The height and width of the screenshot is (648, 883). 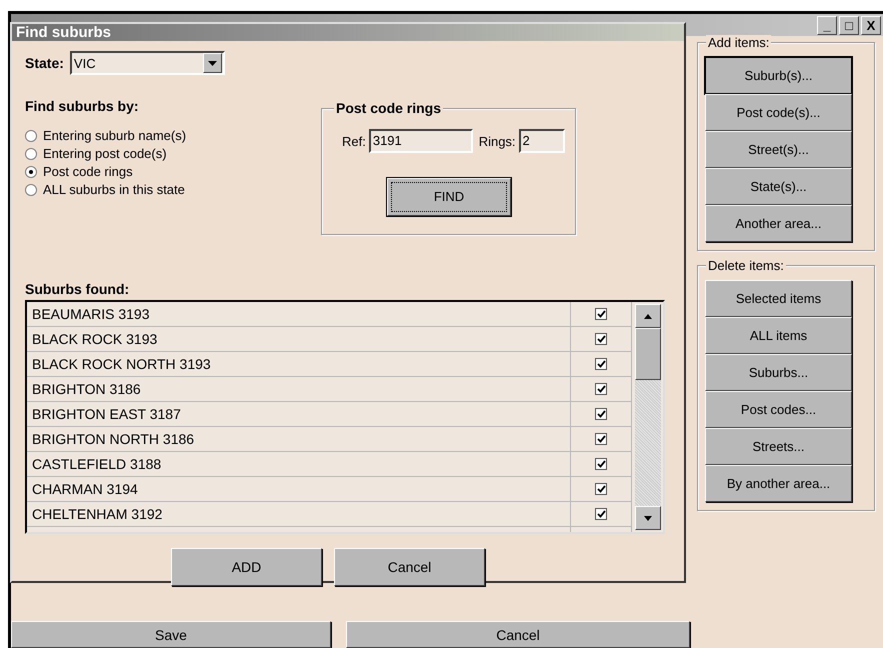 I want to click on radio-label: Post code rings, so click(x=88, y=171).